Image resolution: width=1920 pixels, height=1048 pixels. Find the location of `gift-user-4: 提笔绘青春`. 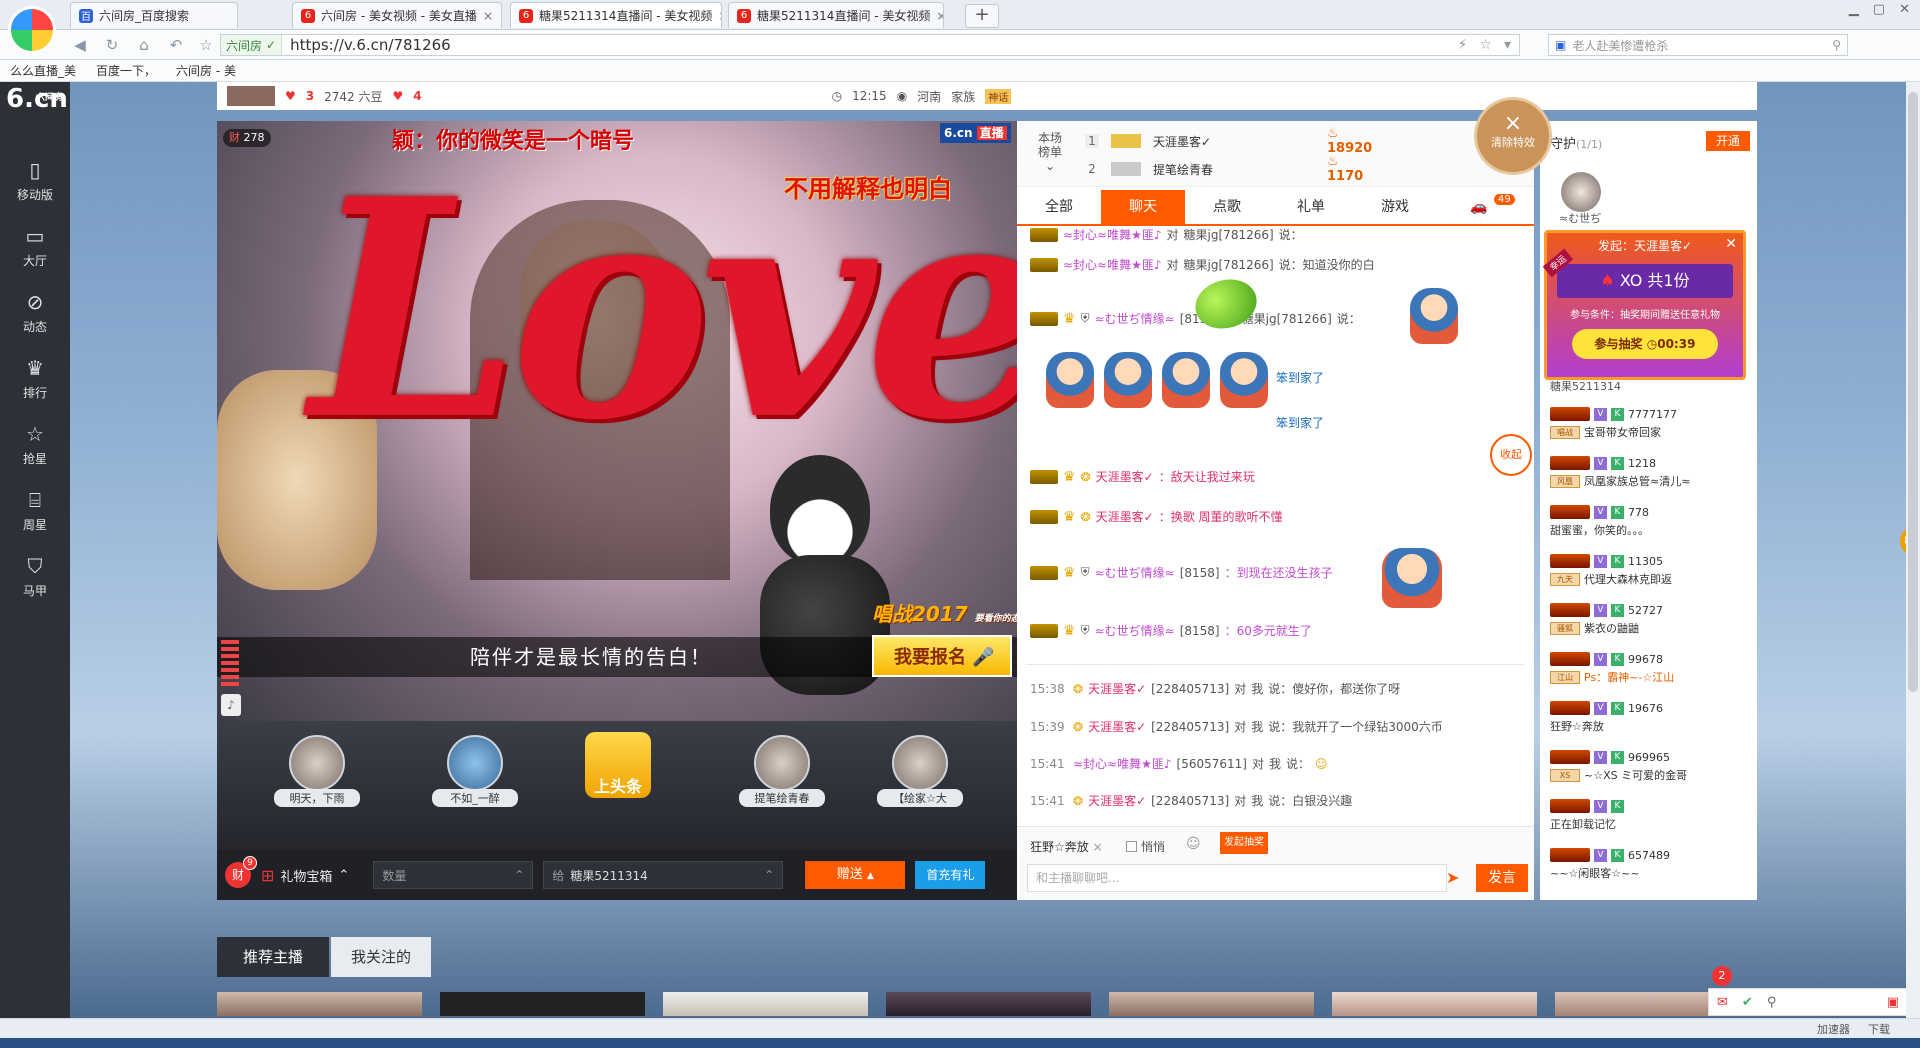

gift-user-4: 提笔绘青春 is located at coordinates (782, 785).